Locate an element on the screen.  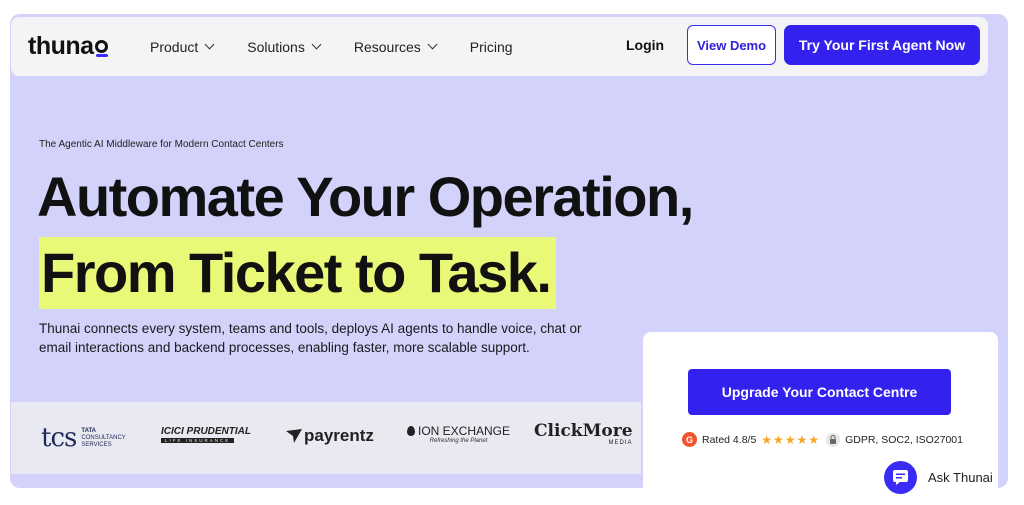
menu-product-label: Product is located at coordinates (174, 46).